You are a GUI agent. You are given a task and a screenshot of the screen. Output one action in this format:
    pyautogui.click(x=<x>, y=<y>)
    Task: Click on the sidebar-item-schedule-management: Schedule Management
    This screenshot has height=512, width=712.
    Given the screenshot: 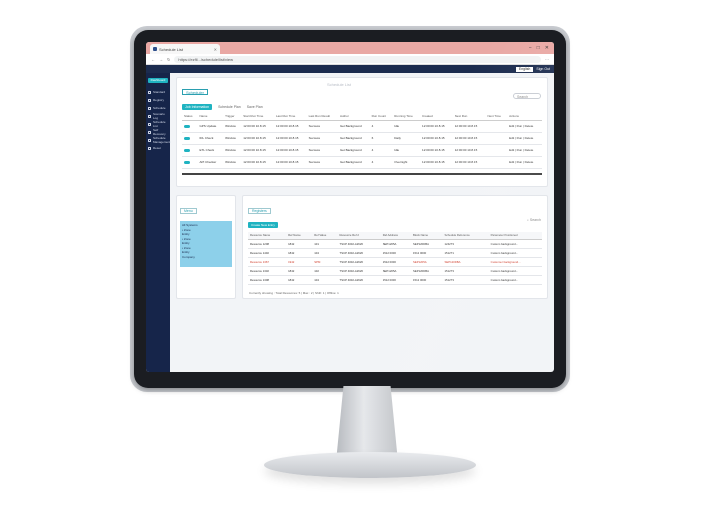 What is the action you would take?
    pyautogui.click(x=158, y=140)
    